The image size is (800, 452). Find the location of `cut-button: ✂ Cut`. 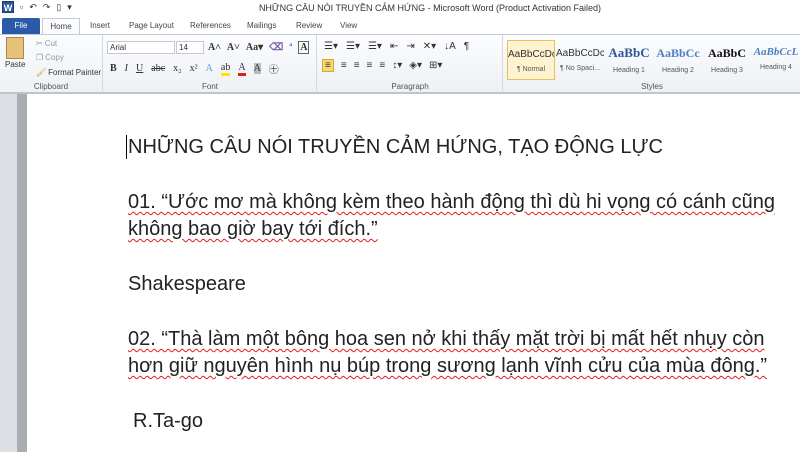

cut-button: ✂ Cut is located at coordinates (46, 43).